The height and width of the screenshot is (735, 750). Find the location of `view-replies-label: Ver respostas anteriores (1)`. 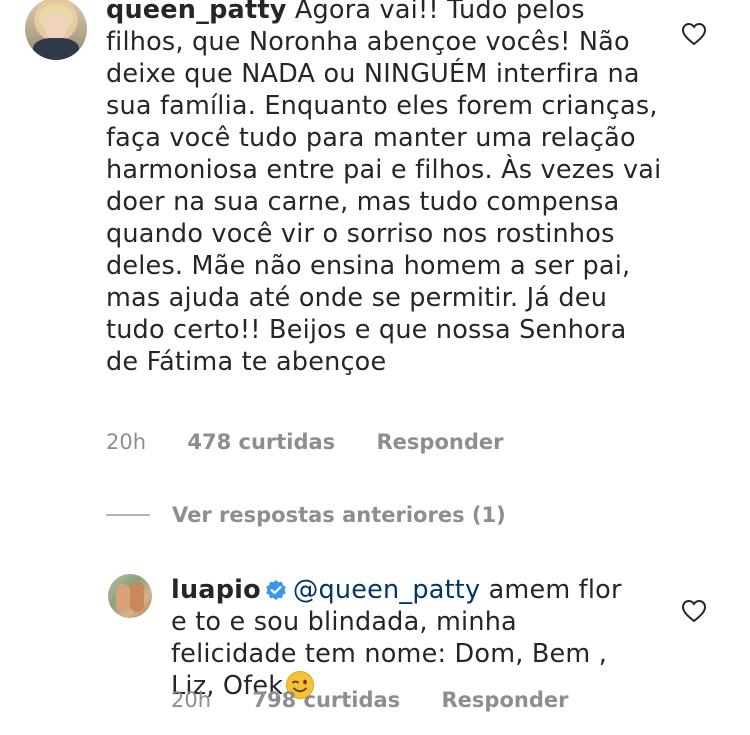

view-replies-label: Ver respostas anteriores (1) is located at coordinates (339, 515).